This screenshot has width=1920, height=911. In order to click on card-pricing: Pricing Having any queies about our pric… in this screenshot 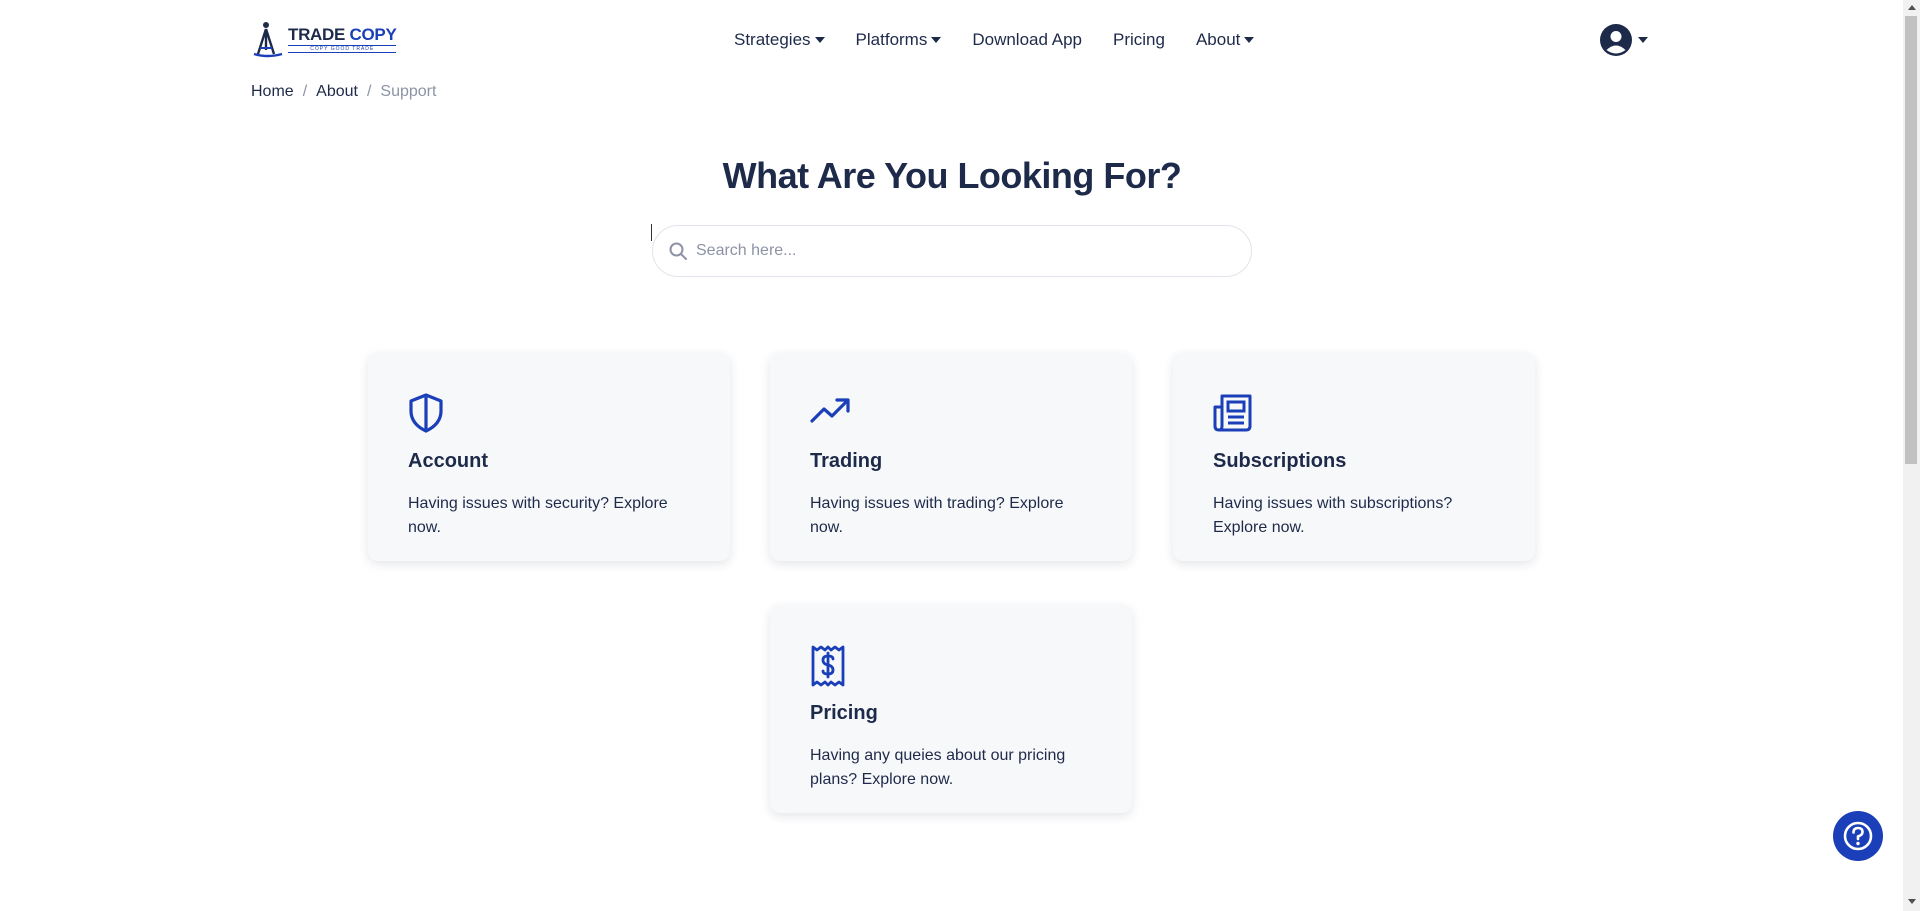, I will do `click(951, 709)`.